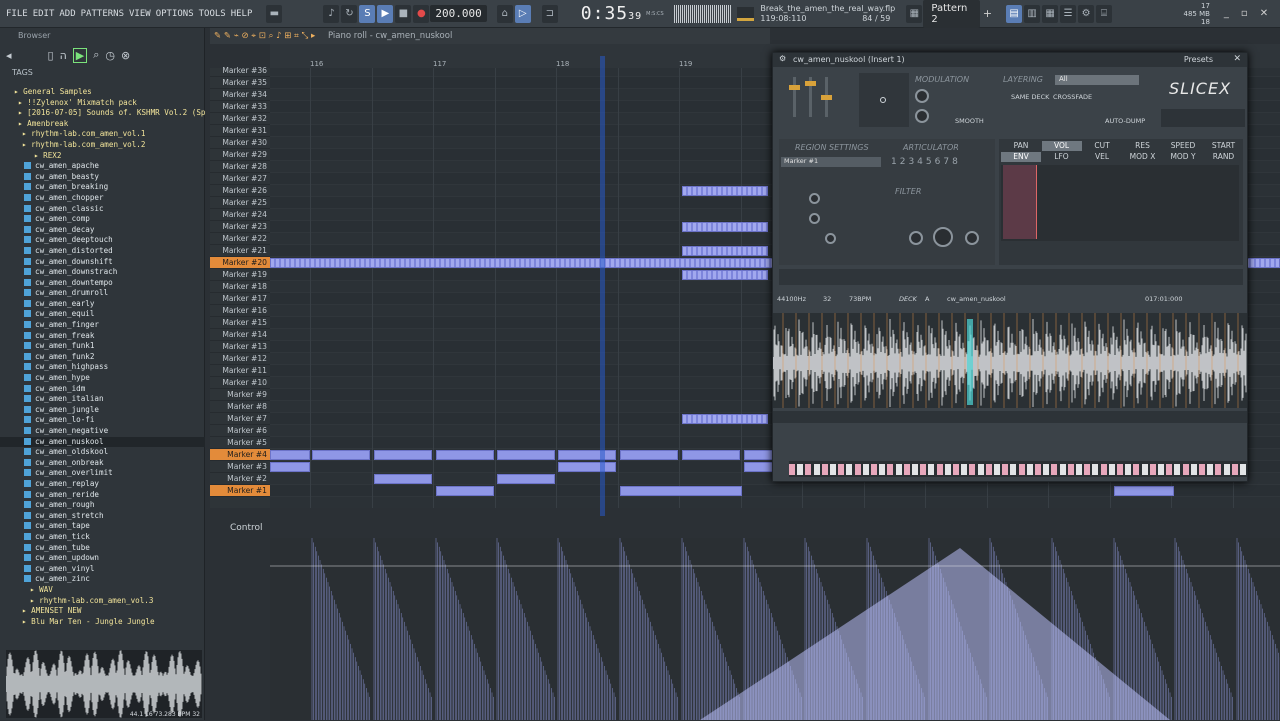  I want to click on marker-key: Marker #20, so click(240, 263).